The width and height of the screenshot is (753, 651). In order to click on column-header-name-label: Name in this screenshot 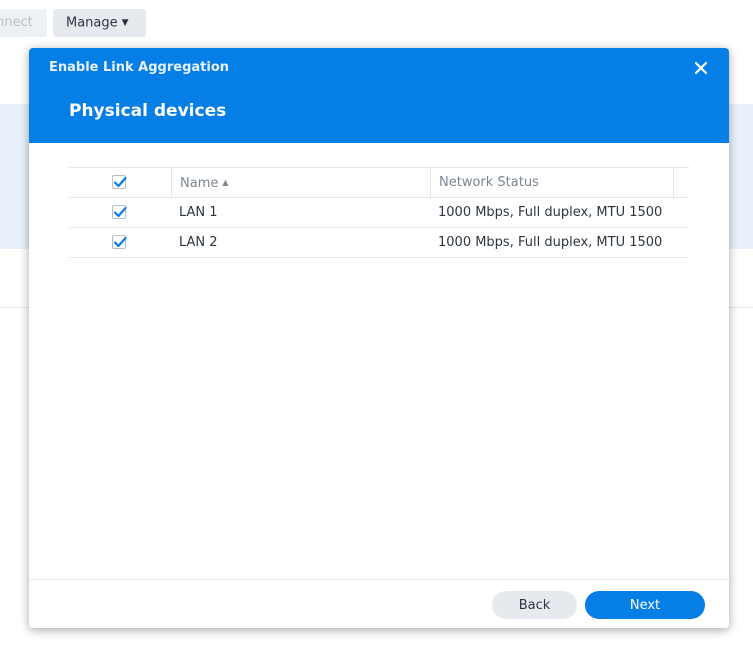, I will do `click(199, 183)`.